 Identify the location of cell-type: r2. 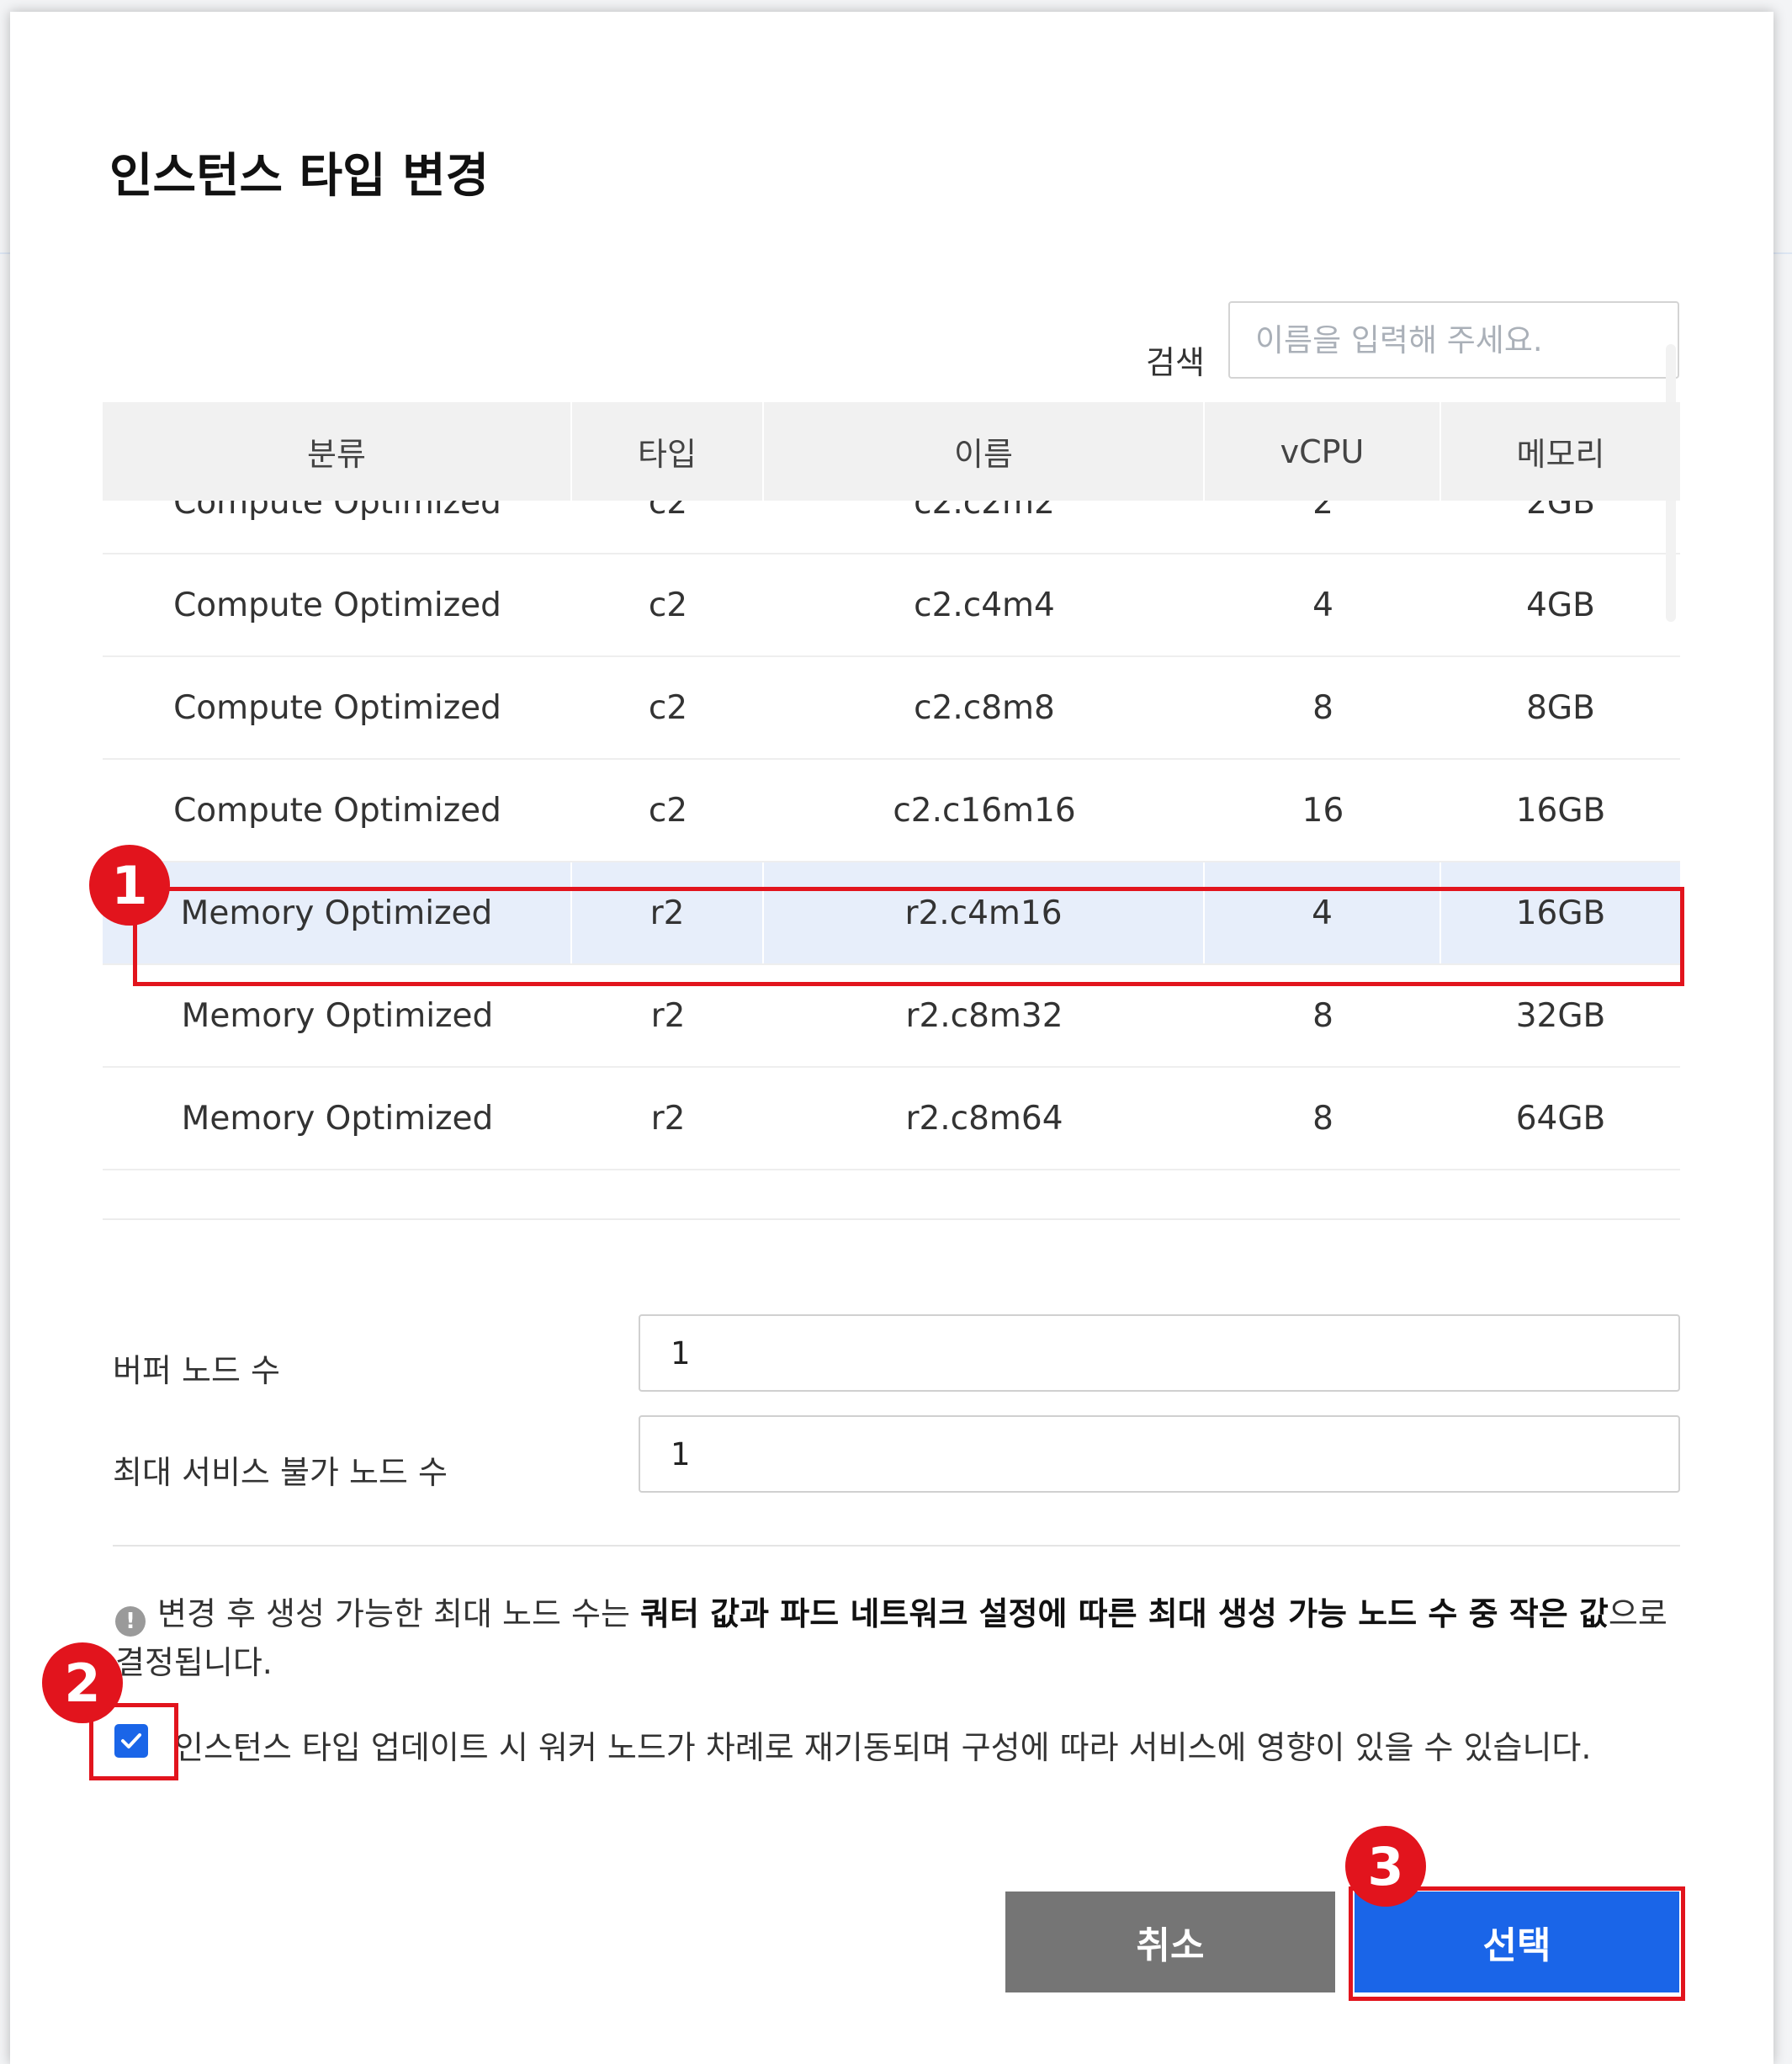
(668, 1118).